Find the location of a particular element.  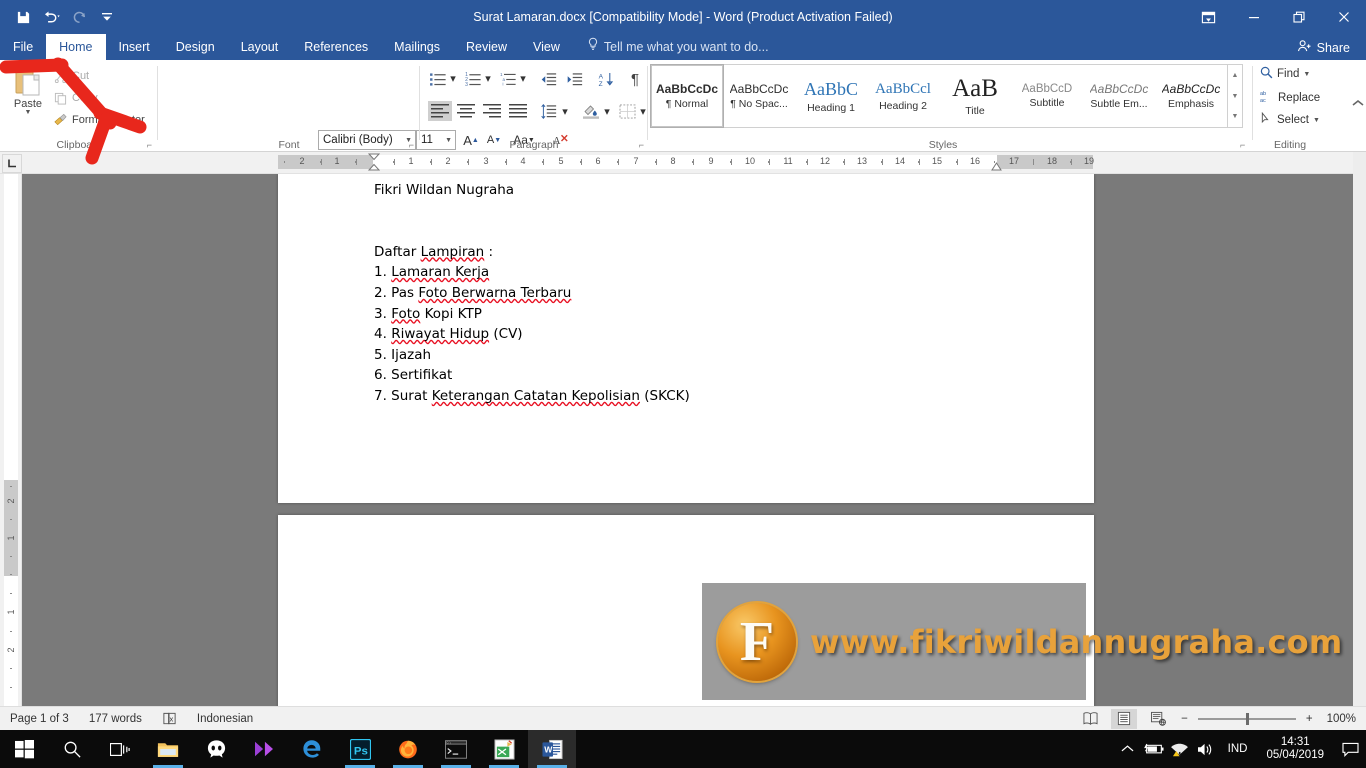

wifi-warning-icon is located at coordinates (1180, 749).